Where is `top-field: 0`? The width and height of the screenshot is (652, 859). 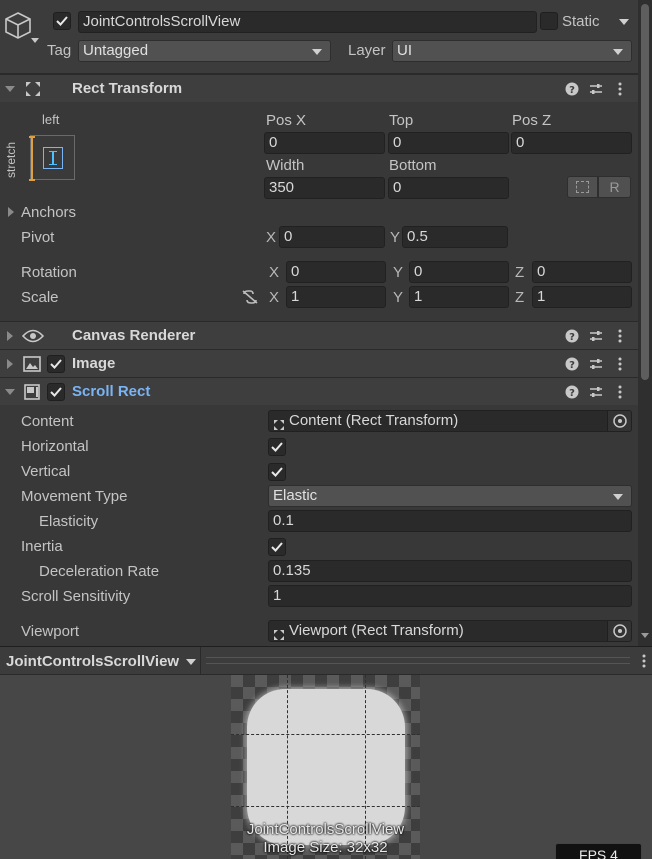 top-field: 0 is located at coordinates (448, 143).